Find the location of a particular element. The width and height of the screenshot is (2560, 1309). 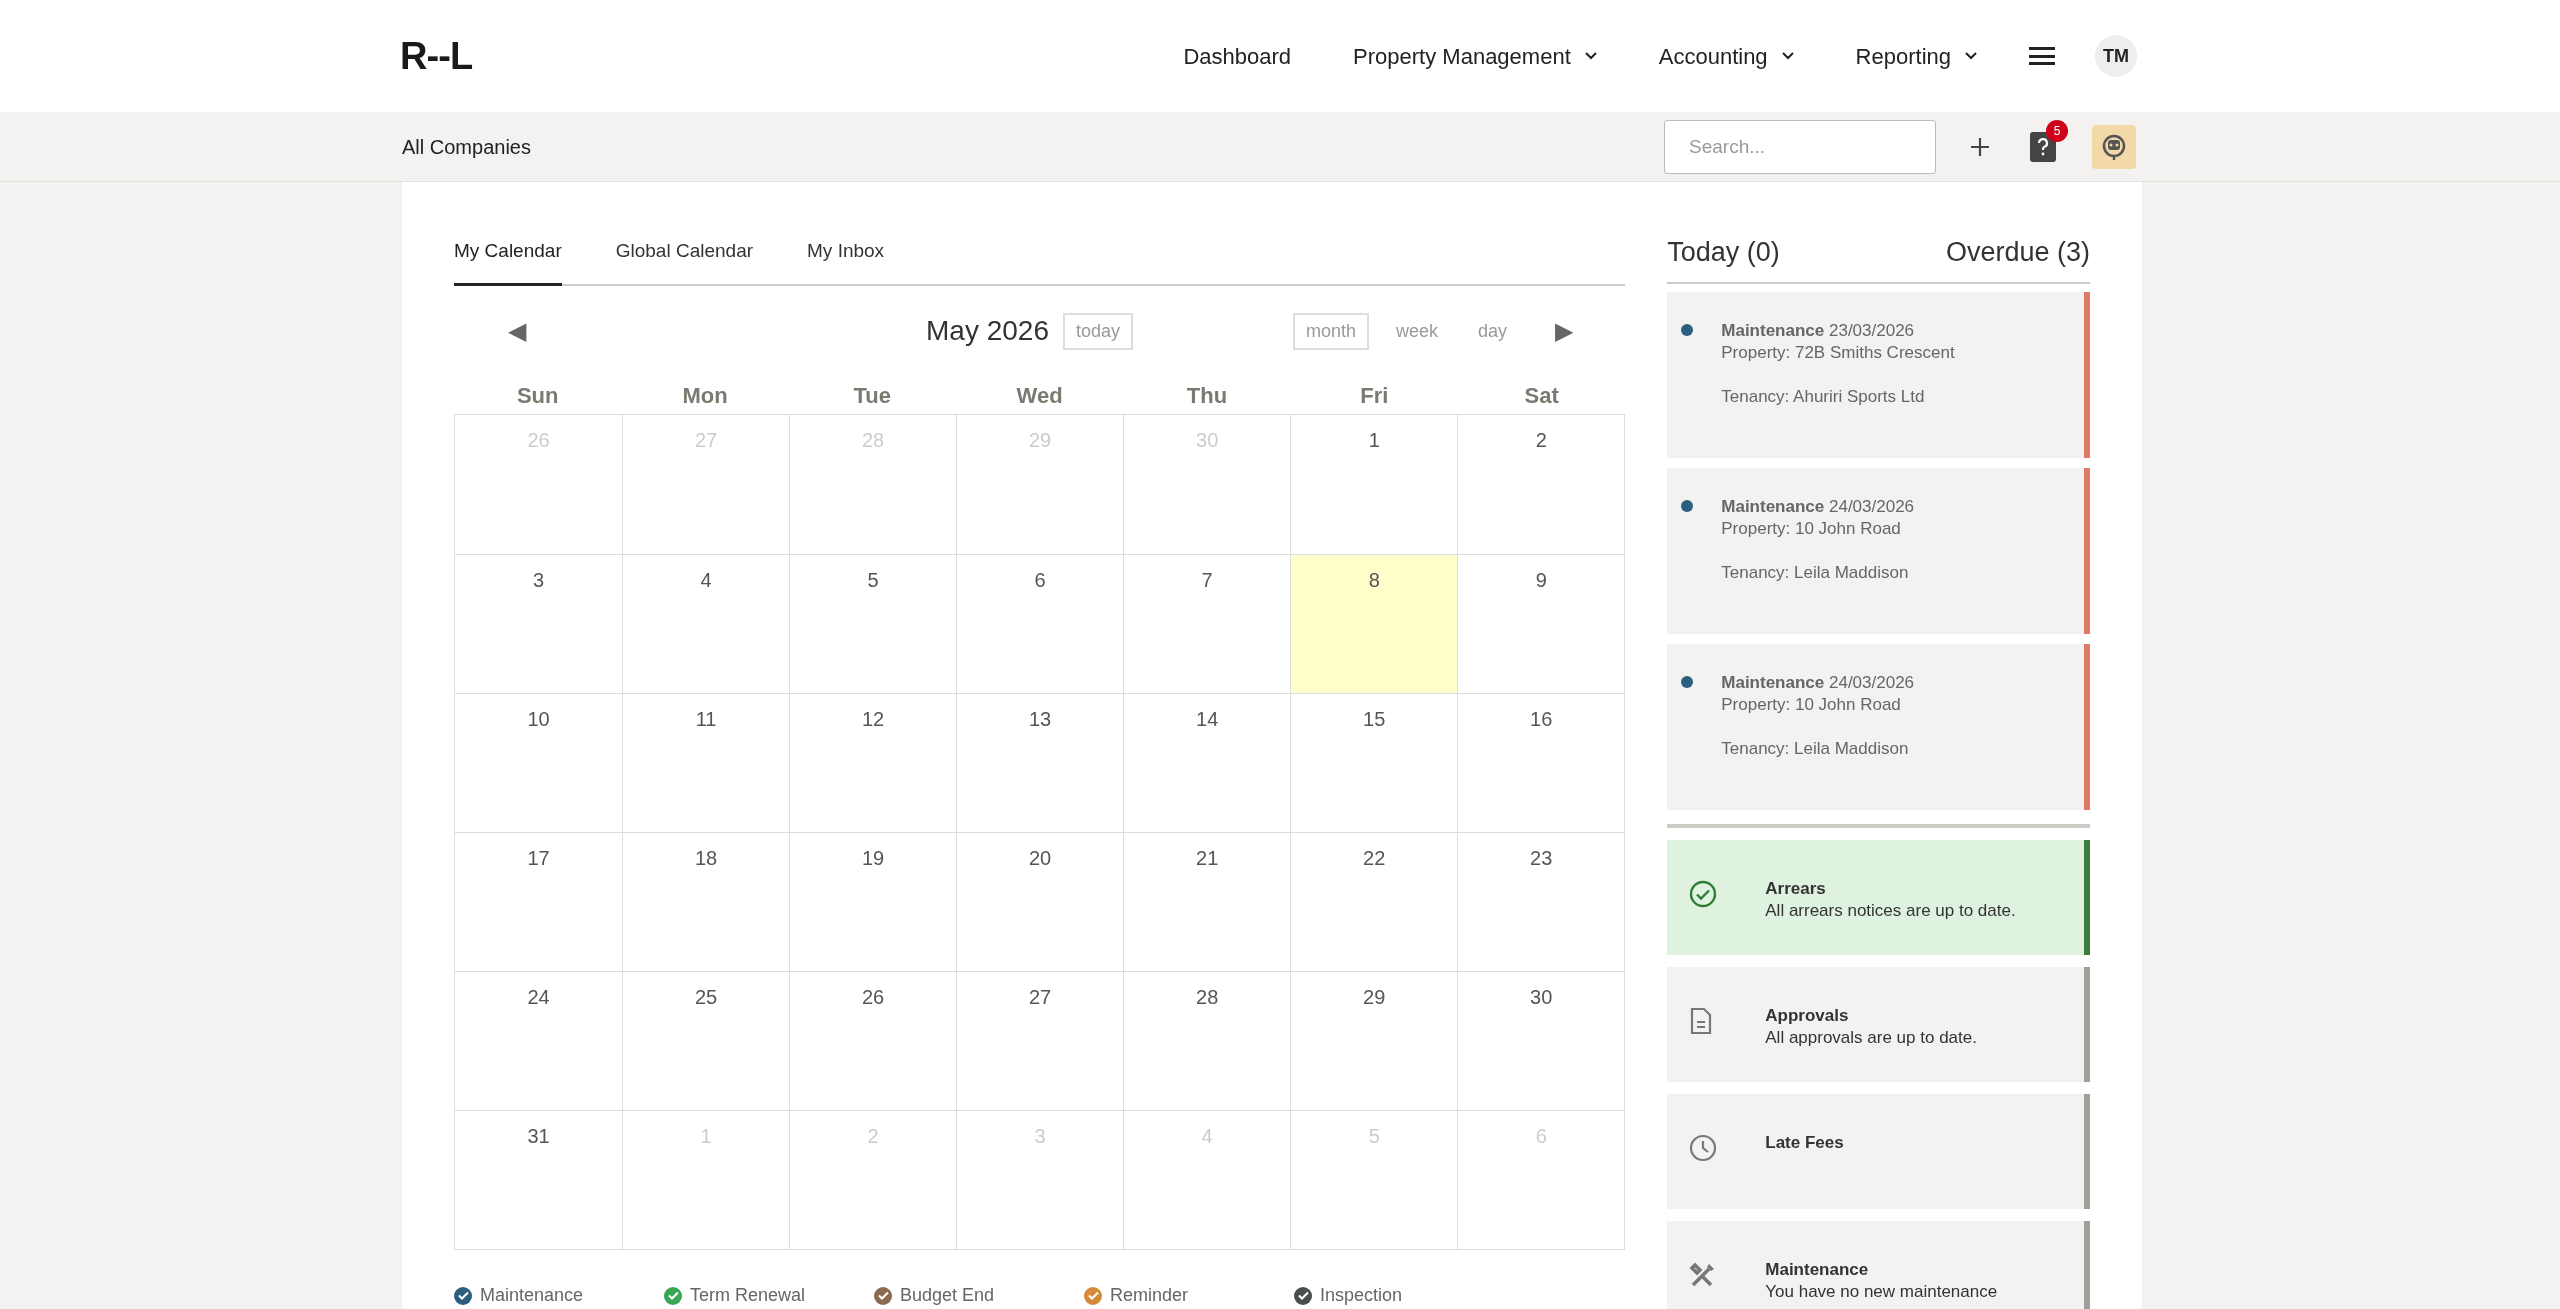

day-number: 23 is located at coordinates (1541, 858).